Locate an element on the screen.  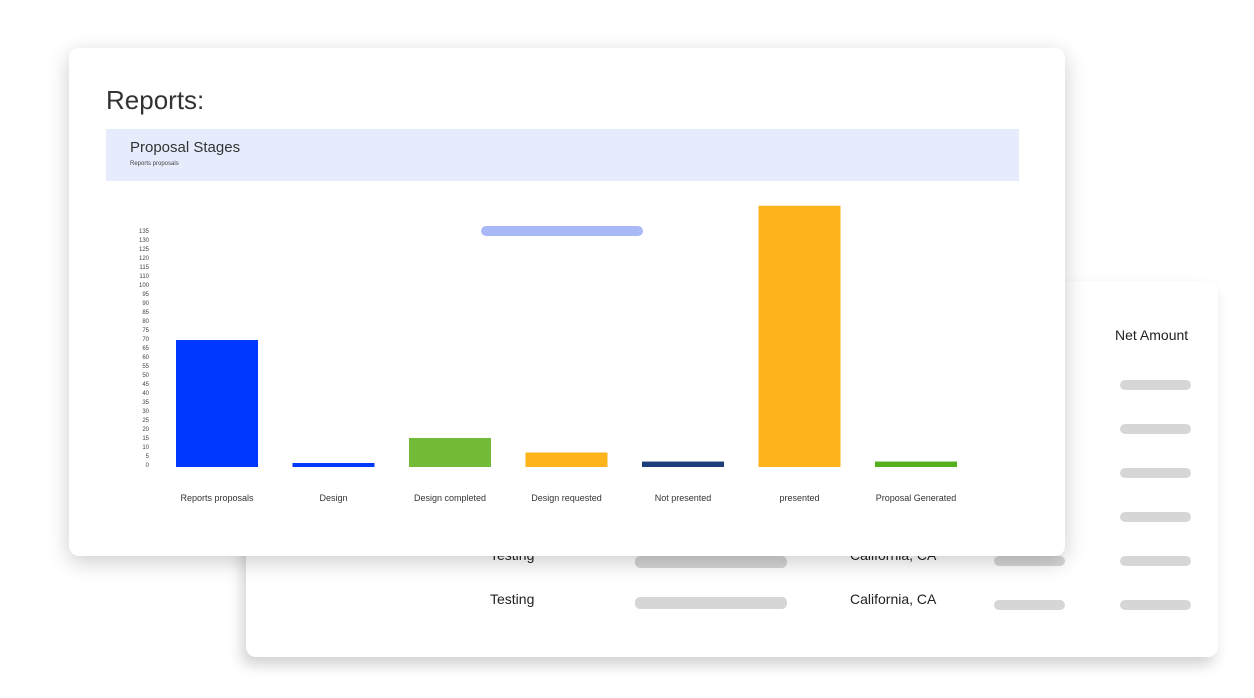
x-tick-label: Design is located at coordinates (333, 498).